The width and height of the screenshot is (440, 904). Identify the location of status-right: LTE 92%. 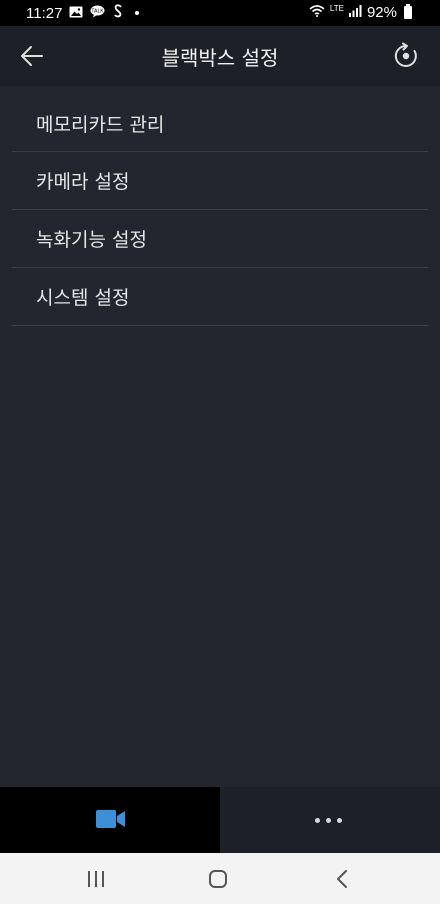
(360, 12).